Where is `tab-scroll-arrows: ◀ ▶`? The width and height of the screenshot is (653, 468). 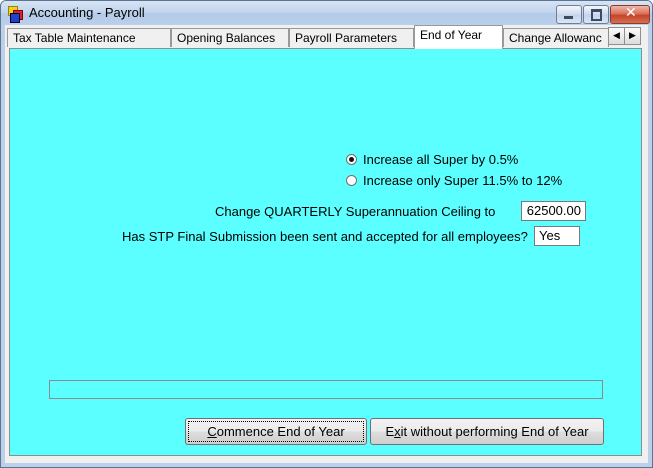 tab-scroll-arrows: ◀ ▶ is located at coordinates (624, 36).